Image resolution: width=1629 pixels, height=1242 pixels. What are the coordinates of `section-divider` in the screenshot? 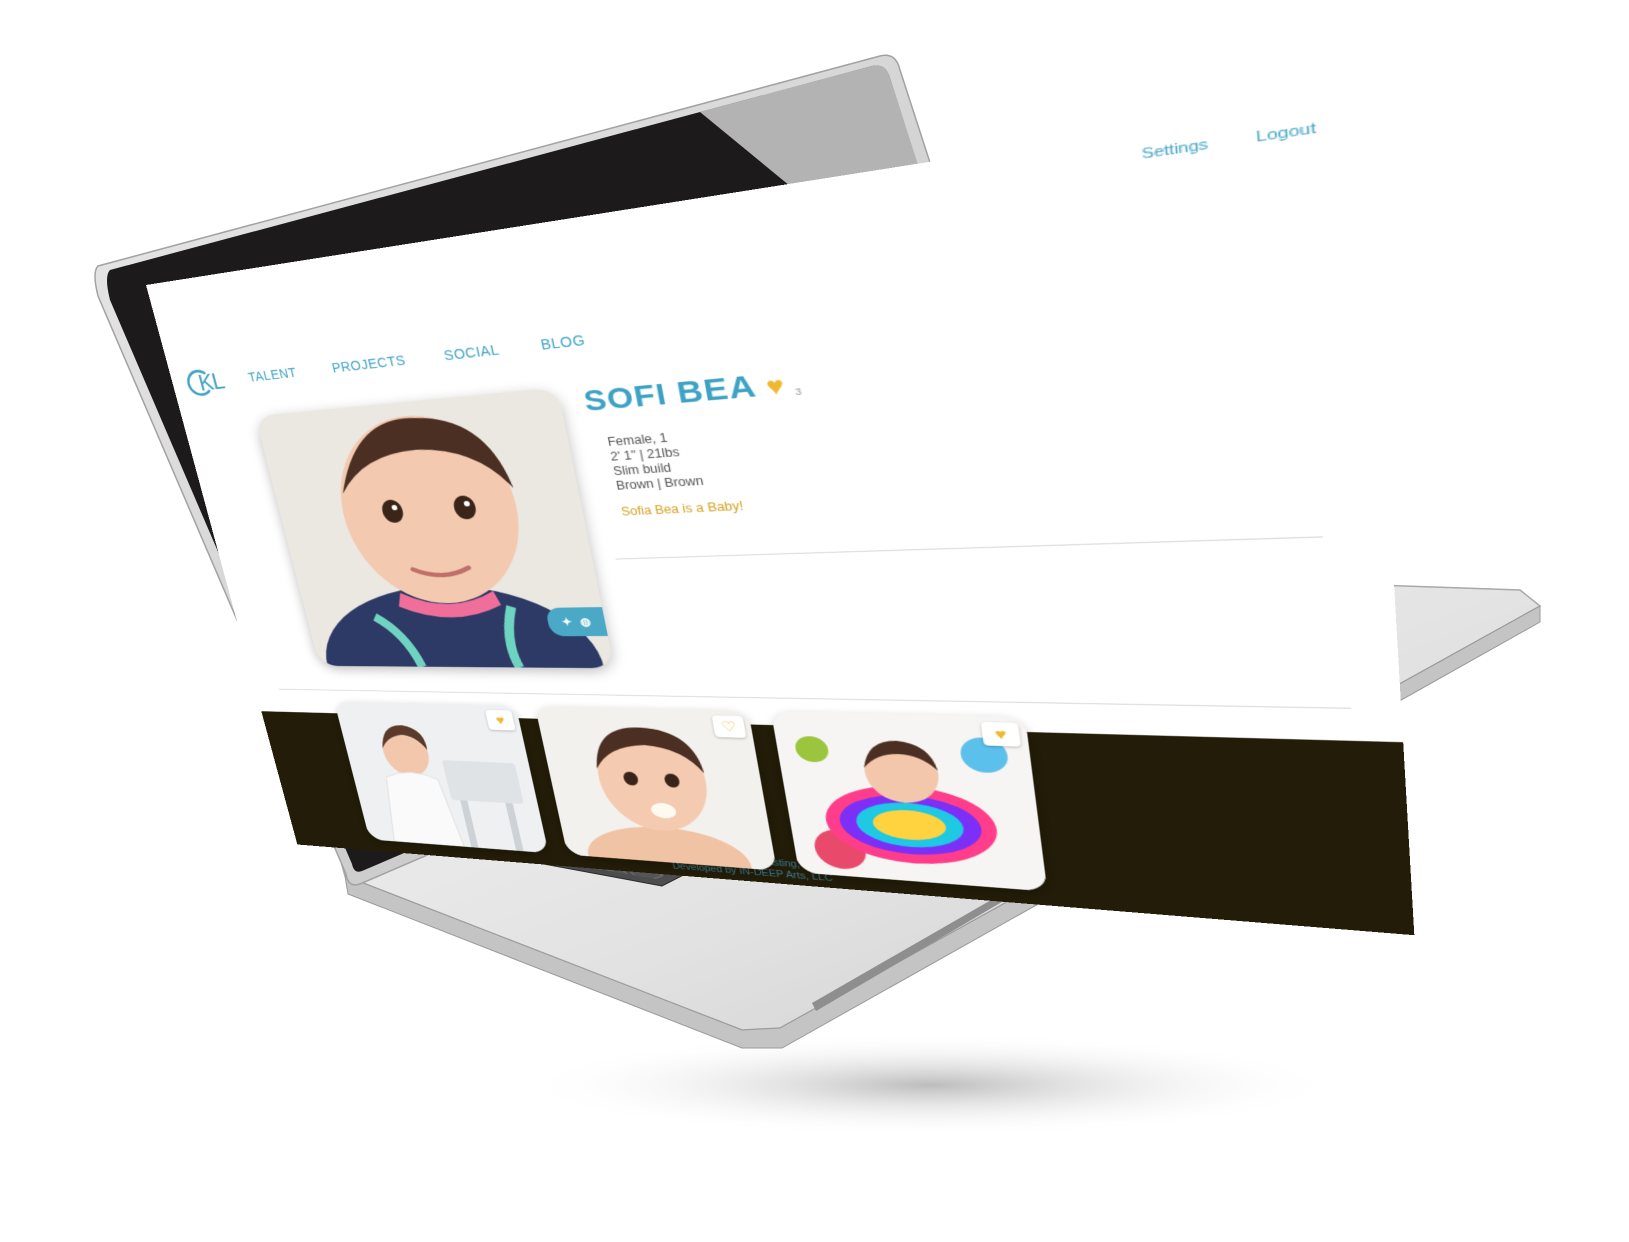 It's located at (969, 548).